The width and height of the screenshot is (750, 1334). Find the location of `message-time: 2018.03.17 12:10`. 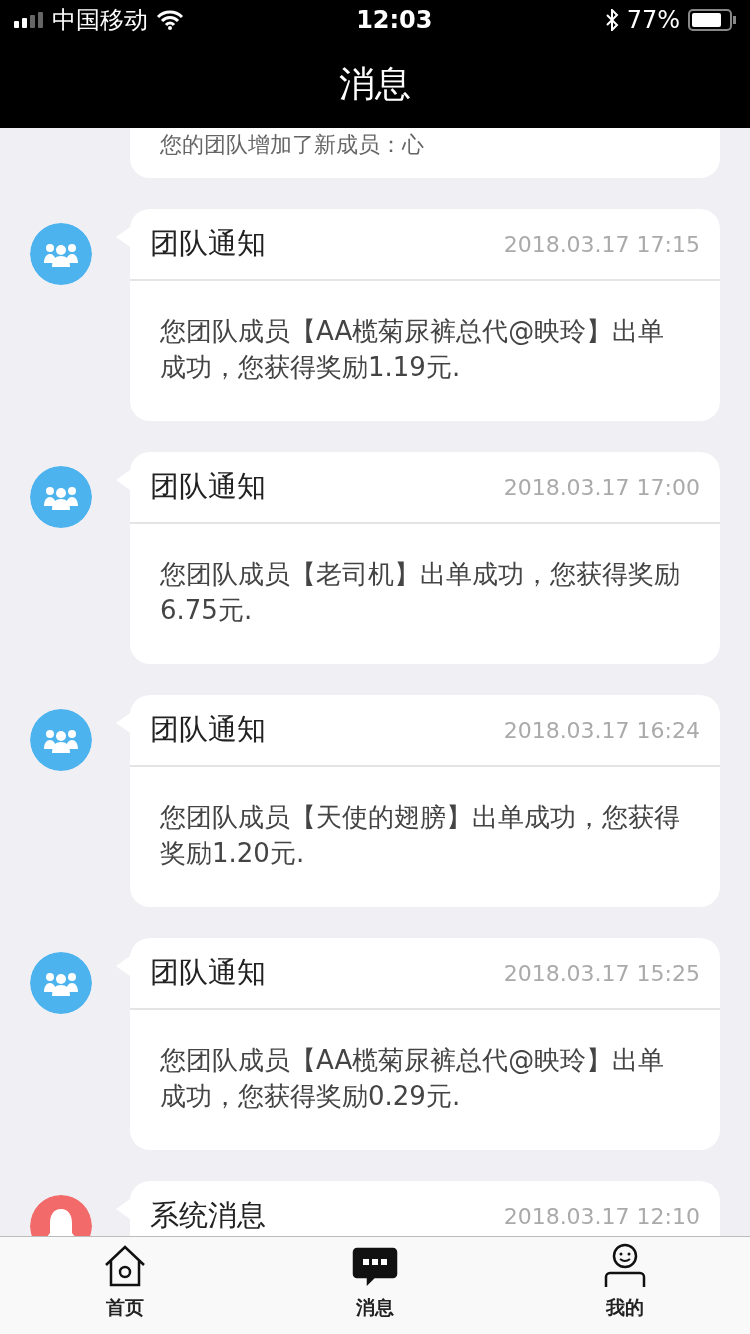

message-time: 2018.03.17 12:10 is located at coordinates (601, 1216).